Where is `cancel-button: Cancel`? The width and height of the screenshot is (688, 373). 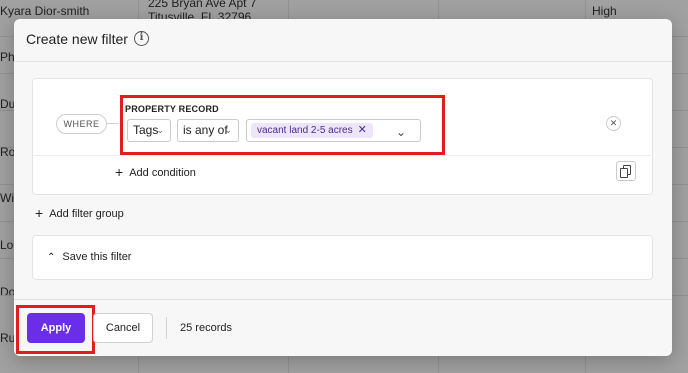 cancel-button: Cancel is located at coordinates (123, 328).